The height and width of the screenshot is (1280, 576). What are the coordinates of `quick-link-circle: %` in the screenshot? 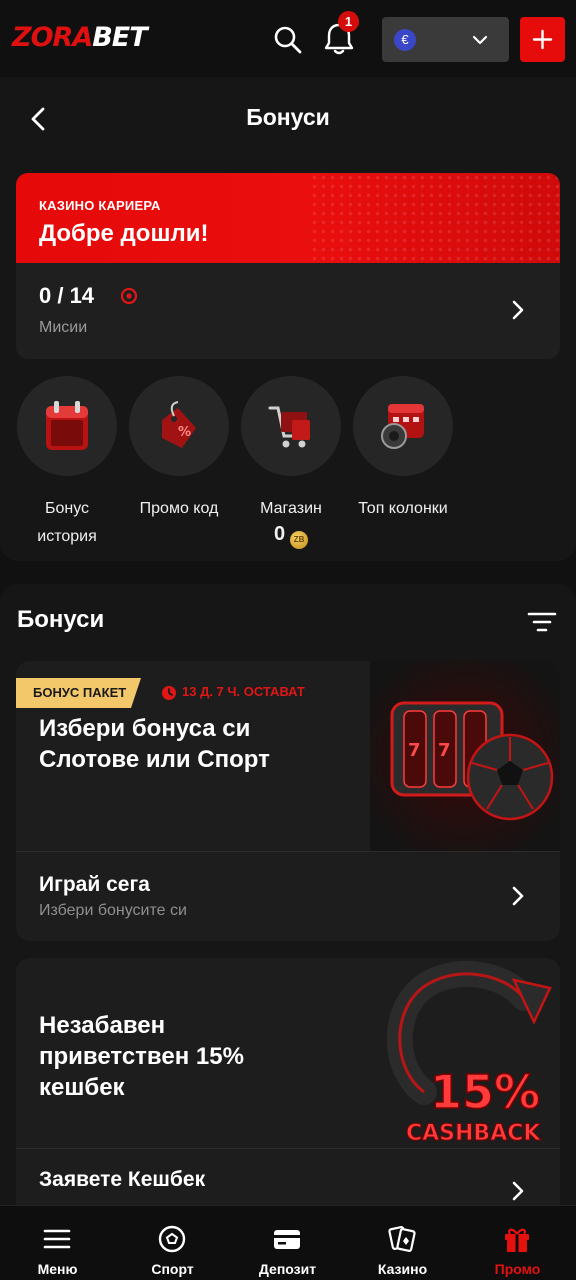 It's located at (179, 426).